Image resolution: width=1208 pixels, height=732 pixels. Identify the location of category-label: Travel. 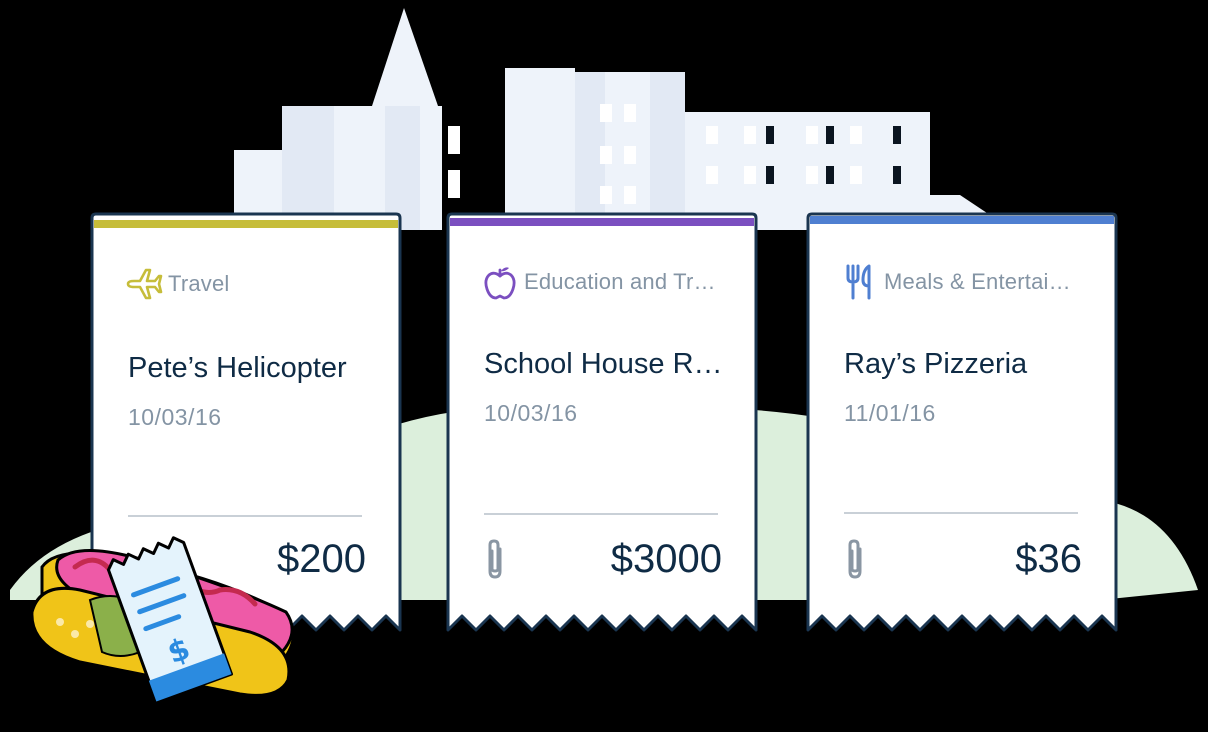
(199, 283).